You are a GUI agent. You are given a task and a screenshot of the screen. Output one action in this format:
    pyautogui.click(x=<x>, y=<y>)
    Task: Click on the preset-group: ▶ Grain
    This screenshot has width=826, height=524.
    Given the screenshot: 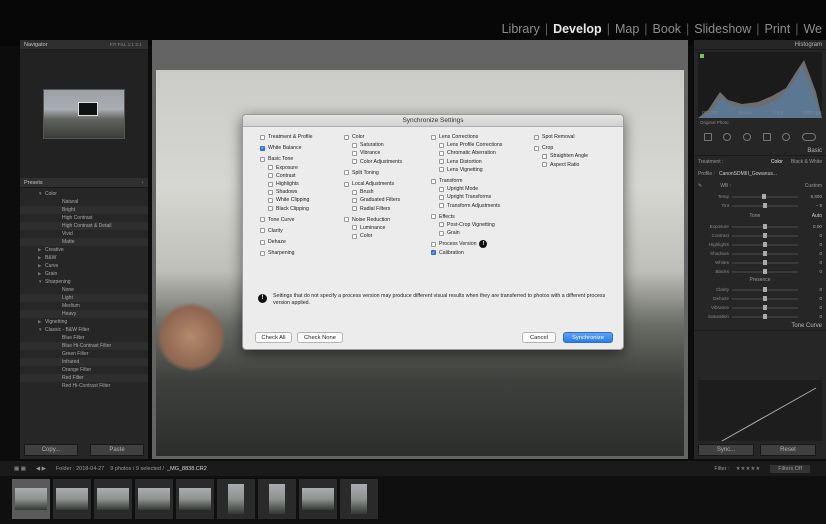 What is the action you would take?
    pyautogui.click(x=84, y=274)
    